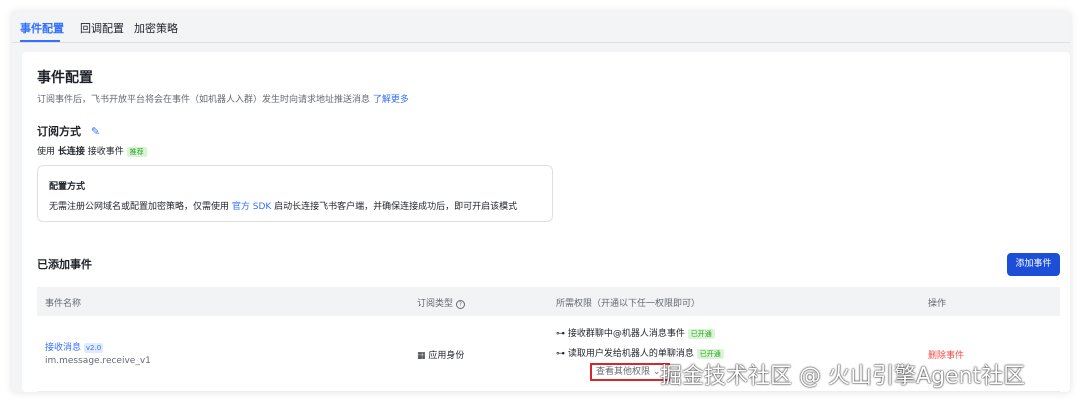 Image resolution: width=1080 pixels, height=403 pixels. I want to click on view-more-permissions-button: 查看其他权限 ⌄, so click(630, 372).